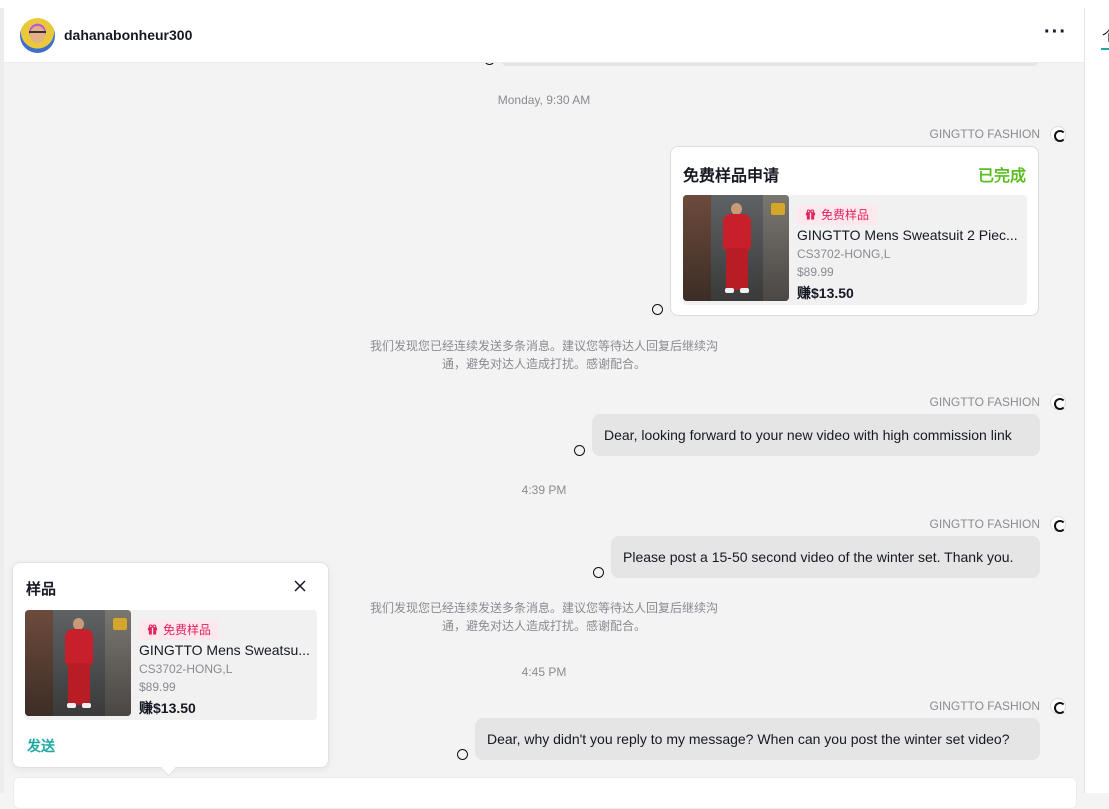 This screenshot has width=1109, height=809. Describe the element at coordinates (1105, 36) in the screenshot. I see `tab-right: 个` at that location.